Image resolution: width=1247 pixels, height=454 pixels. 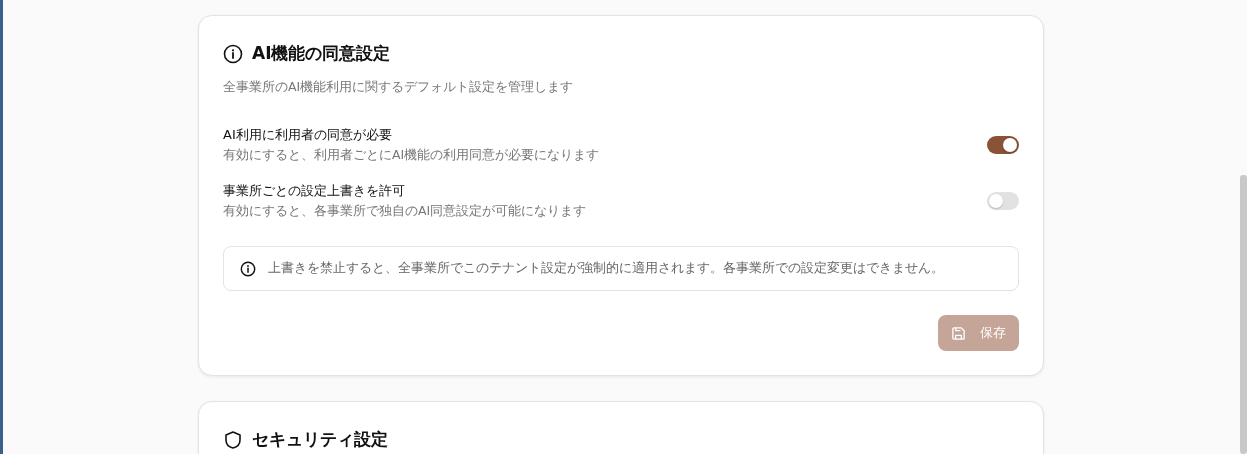 What do you see at coordinates (958, 333) in the screenshot?
I see `save-icon` at bounding box center [958, 333].